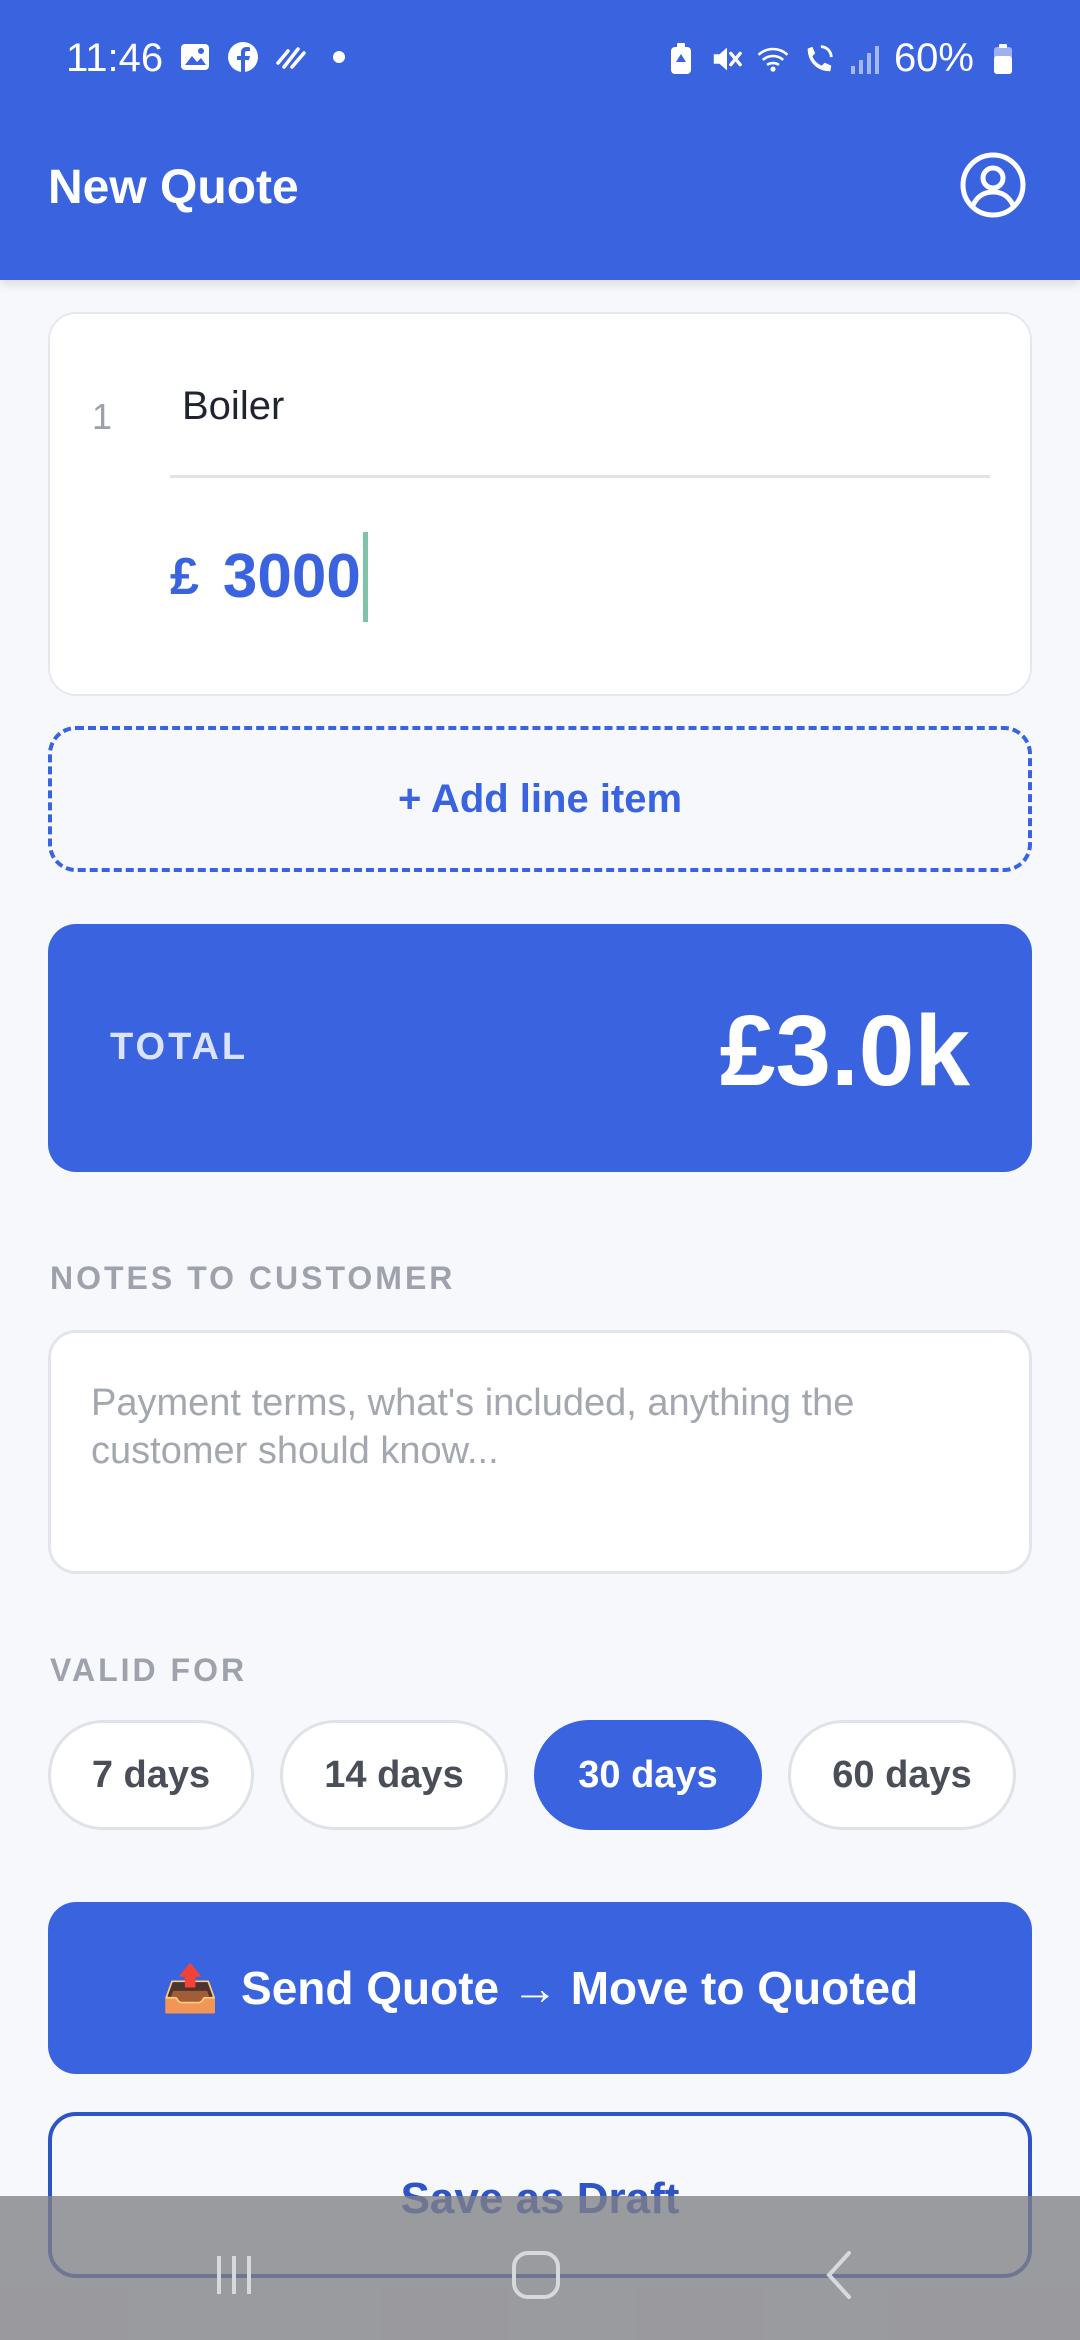  What do you see at coordinates (532, 1775) in the screenshot?
I see `valid-for-options: 7 days 14 days 30 days 60 days` at bounding box center [532, 1775].